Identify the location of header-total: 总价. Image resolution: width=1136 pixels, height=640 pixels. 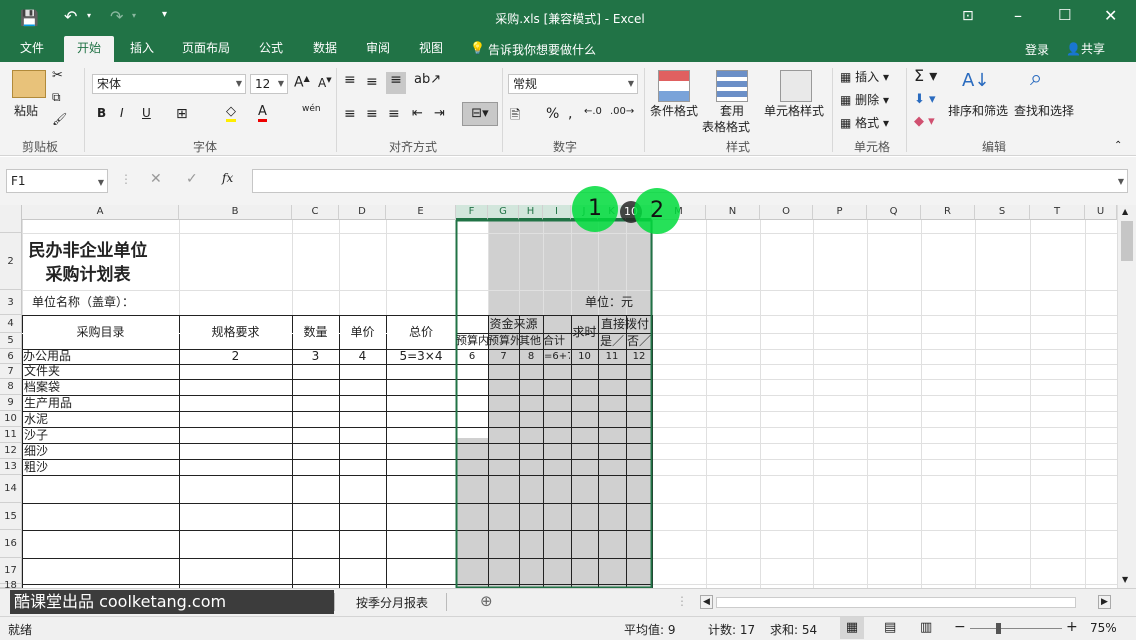
(421, 332).